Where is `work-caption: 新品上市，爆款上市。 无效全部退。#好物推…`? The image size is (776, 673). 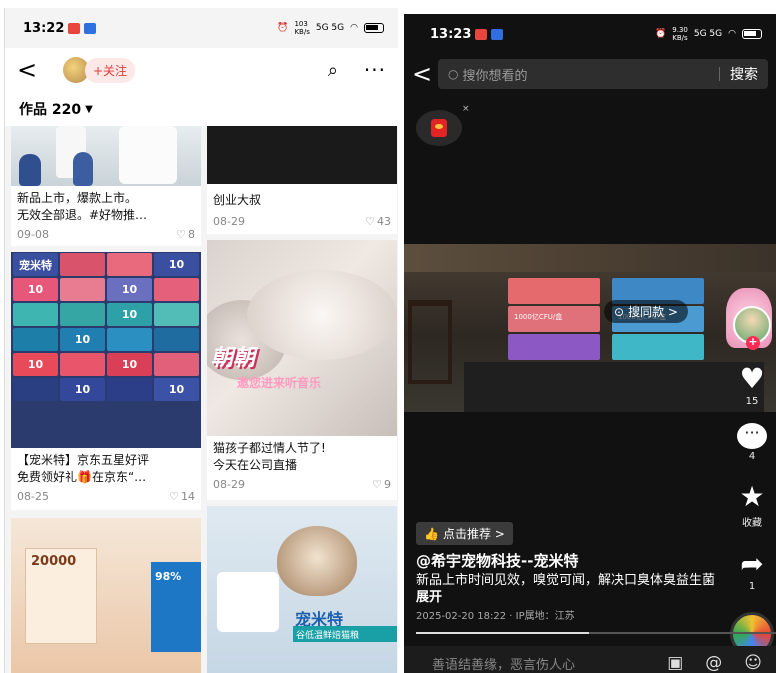
work-caption: 新品上市，爆款上市。 无效全部退。#好物推… is located at coordinates (82, 206).